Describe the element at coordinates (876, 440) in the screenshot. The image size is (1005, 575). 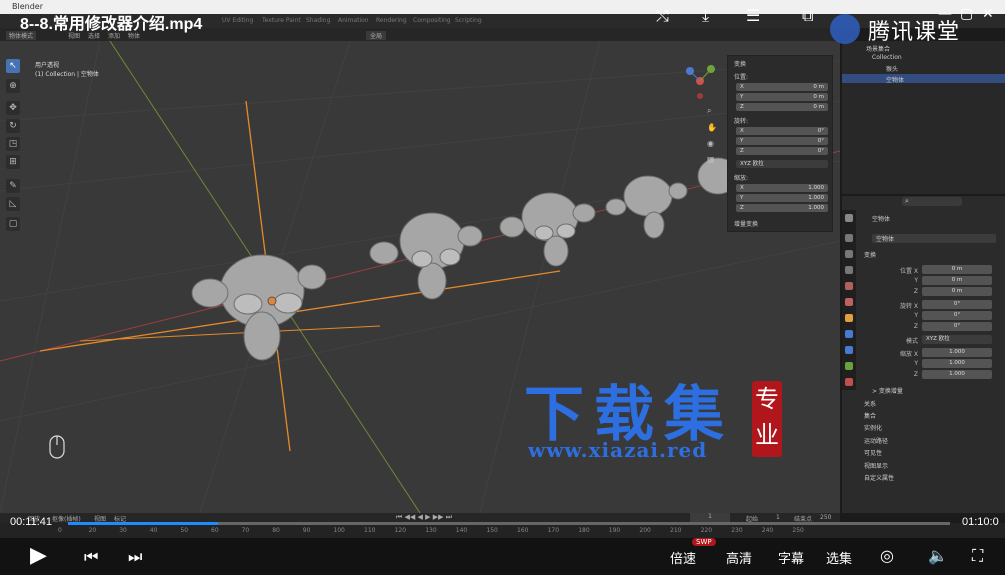
I see `section-motion-paths: 运动路径` at that location.